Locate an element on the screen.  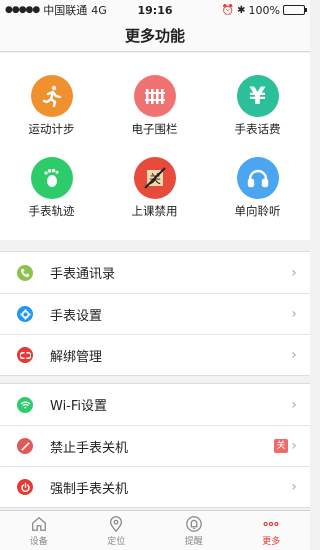
alarm-icon: ⏰ is located at coordinates (228, 10).